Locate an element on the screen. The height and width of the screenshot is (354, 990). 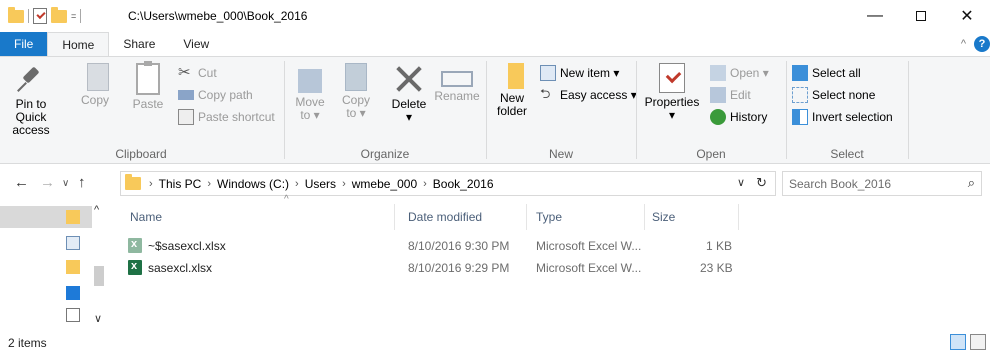
minimize-icon: — is located at coordinates (875, 15).